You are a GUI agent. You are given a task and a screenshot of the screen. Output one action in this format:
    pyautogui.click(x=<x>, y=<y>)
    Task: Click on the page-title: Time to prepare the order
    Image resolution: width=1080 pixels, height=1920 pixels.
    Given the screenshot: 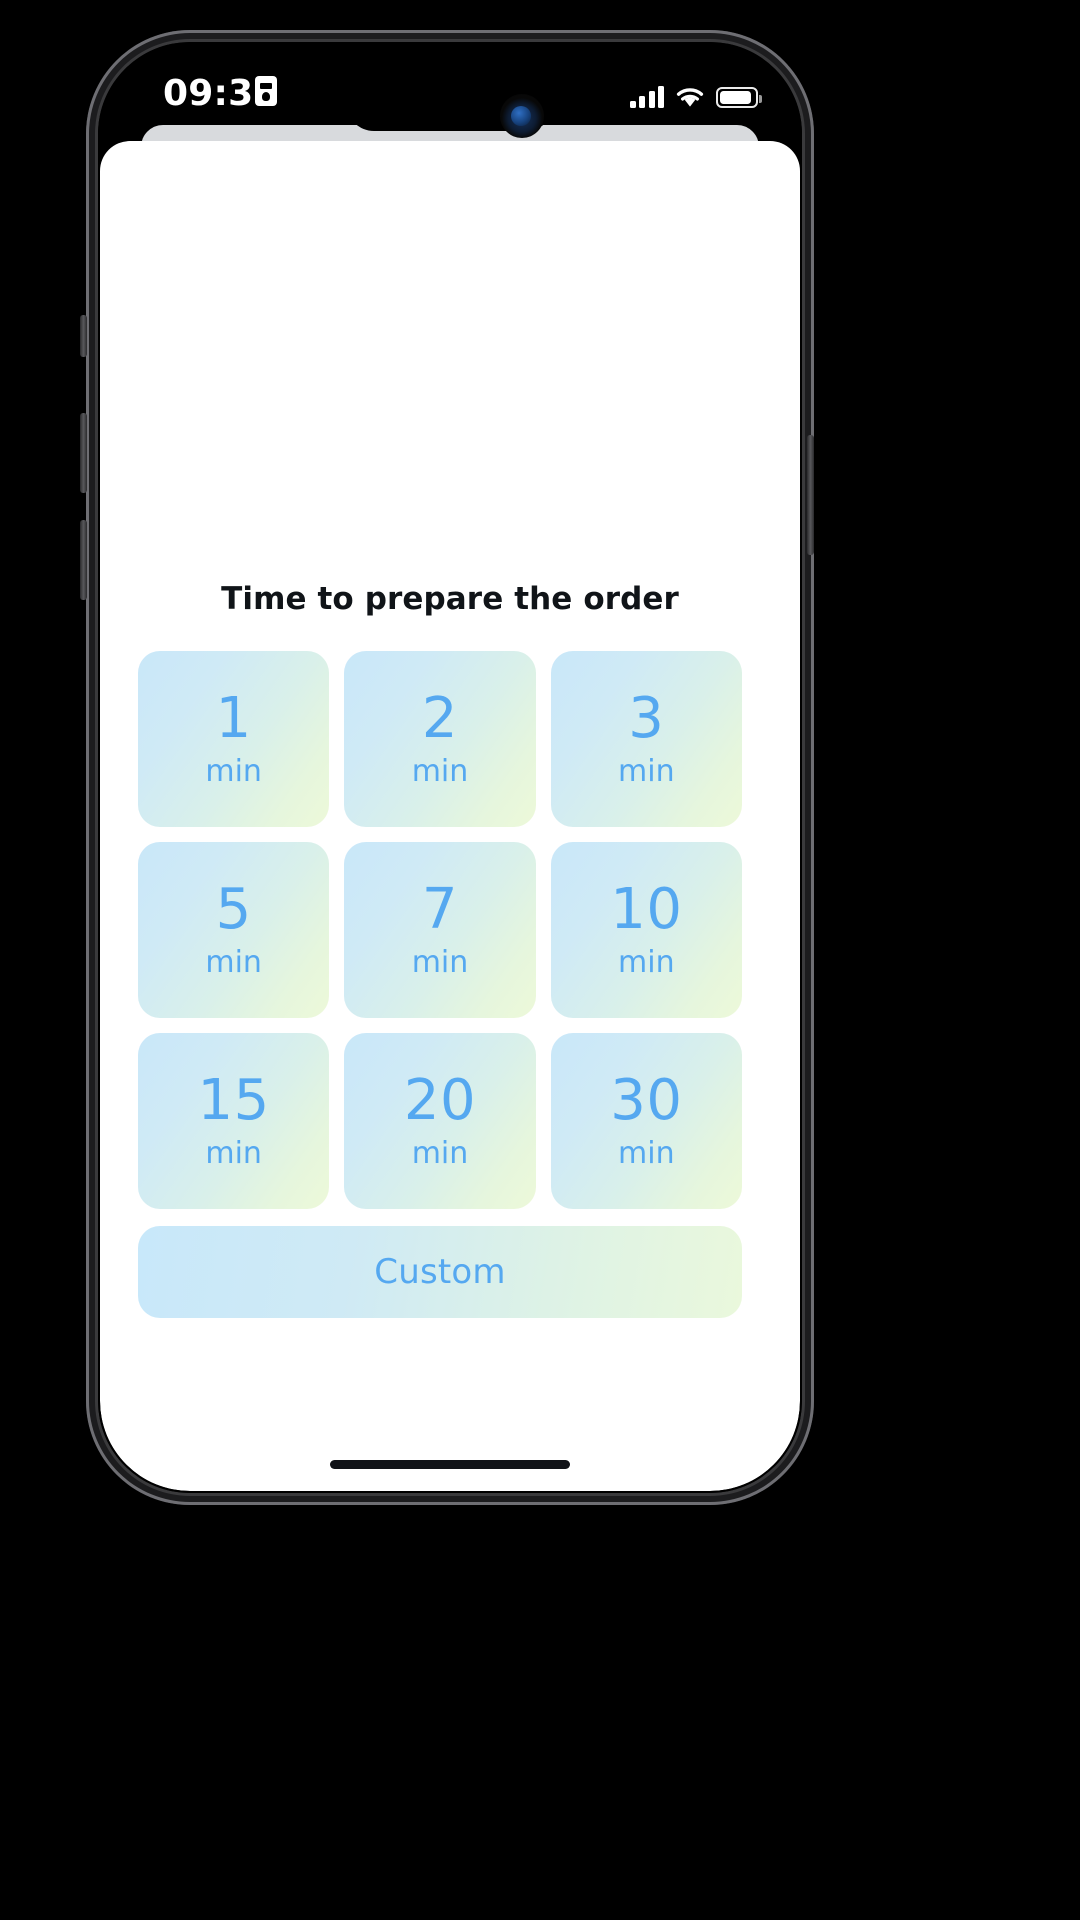 What is the action you would take?
    pyautogui.click(x=450, y=599)
    